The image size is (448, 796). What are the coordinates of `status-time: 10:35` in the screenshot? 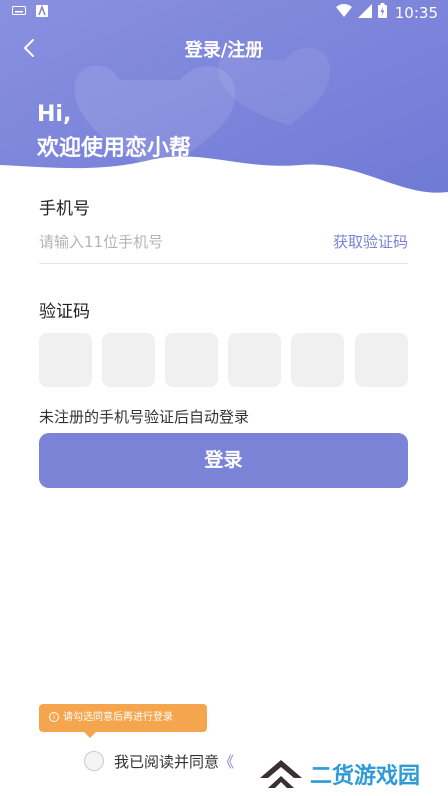 It's located at (416, 12).